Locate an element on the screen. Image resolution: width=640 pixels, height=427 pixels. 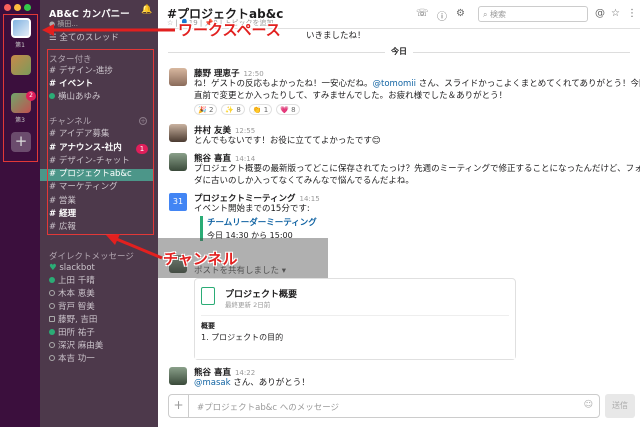
channel-arrow-icon is located at coordinates (134, 247).